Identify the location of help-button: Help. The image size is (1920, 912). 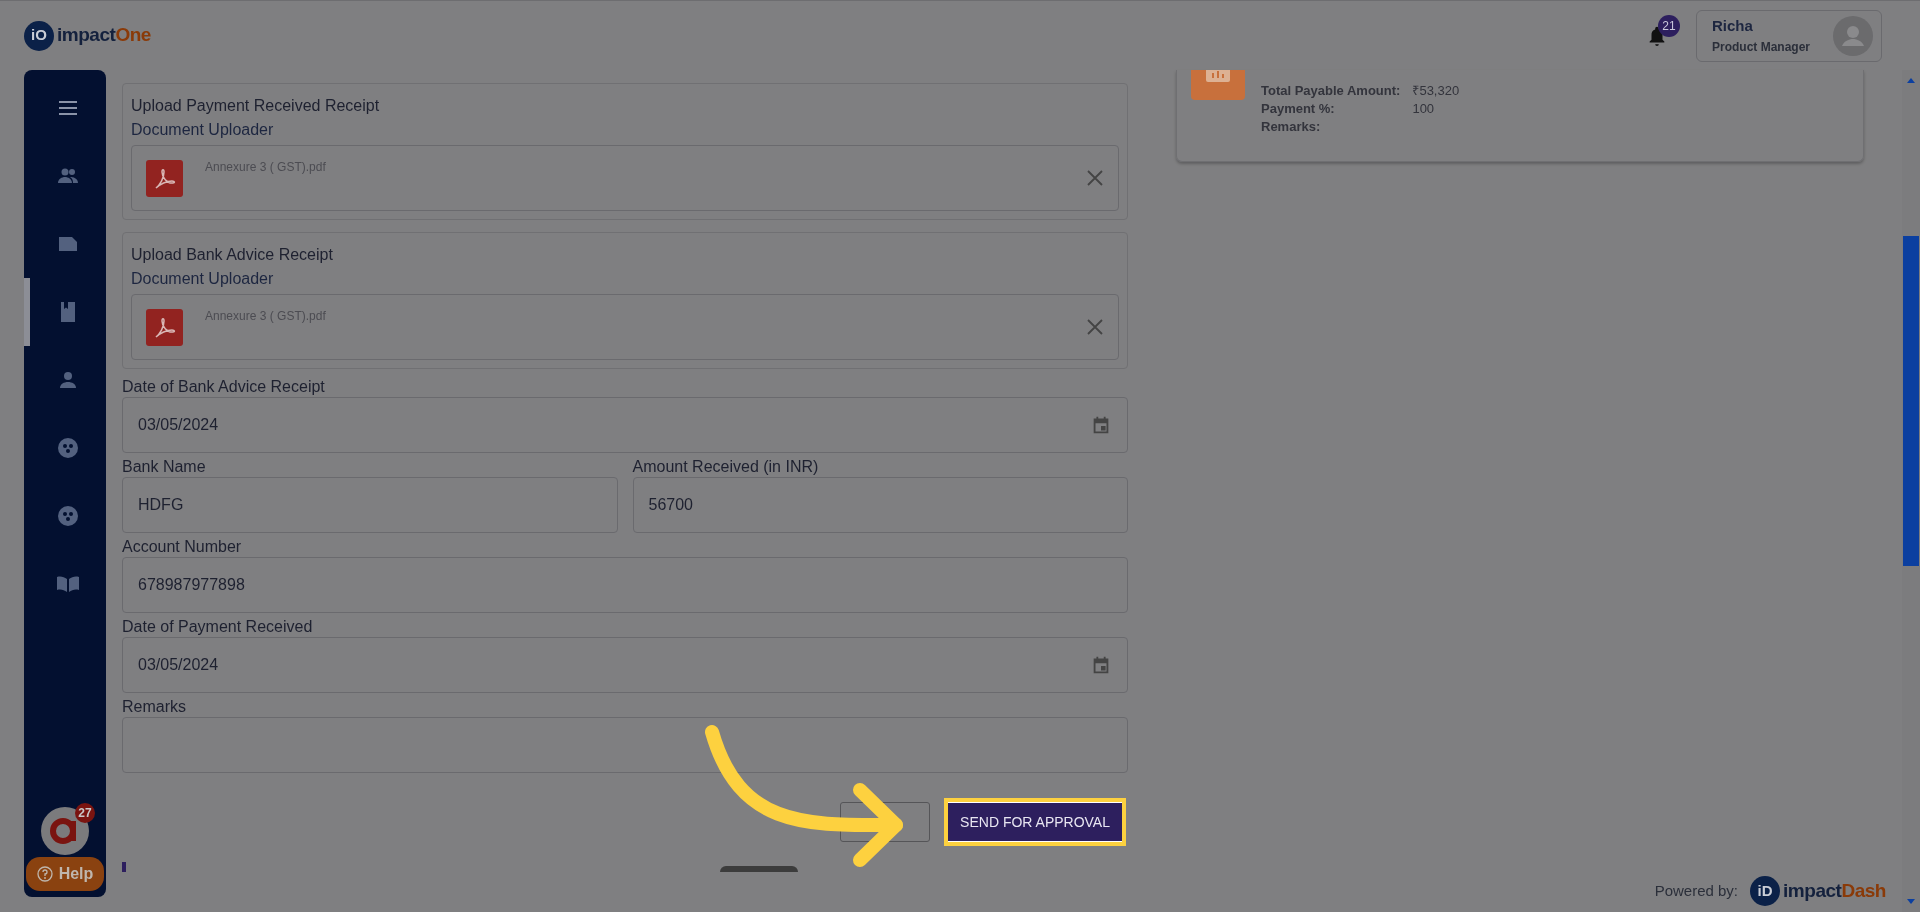
(65, 874).